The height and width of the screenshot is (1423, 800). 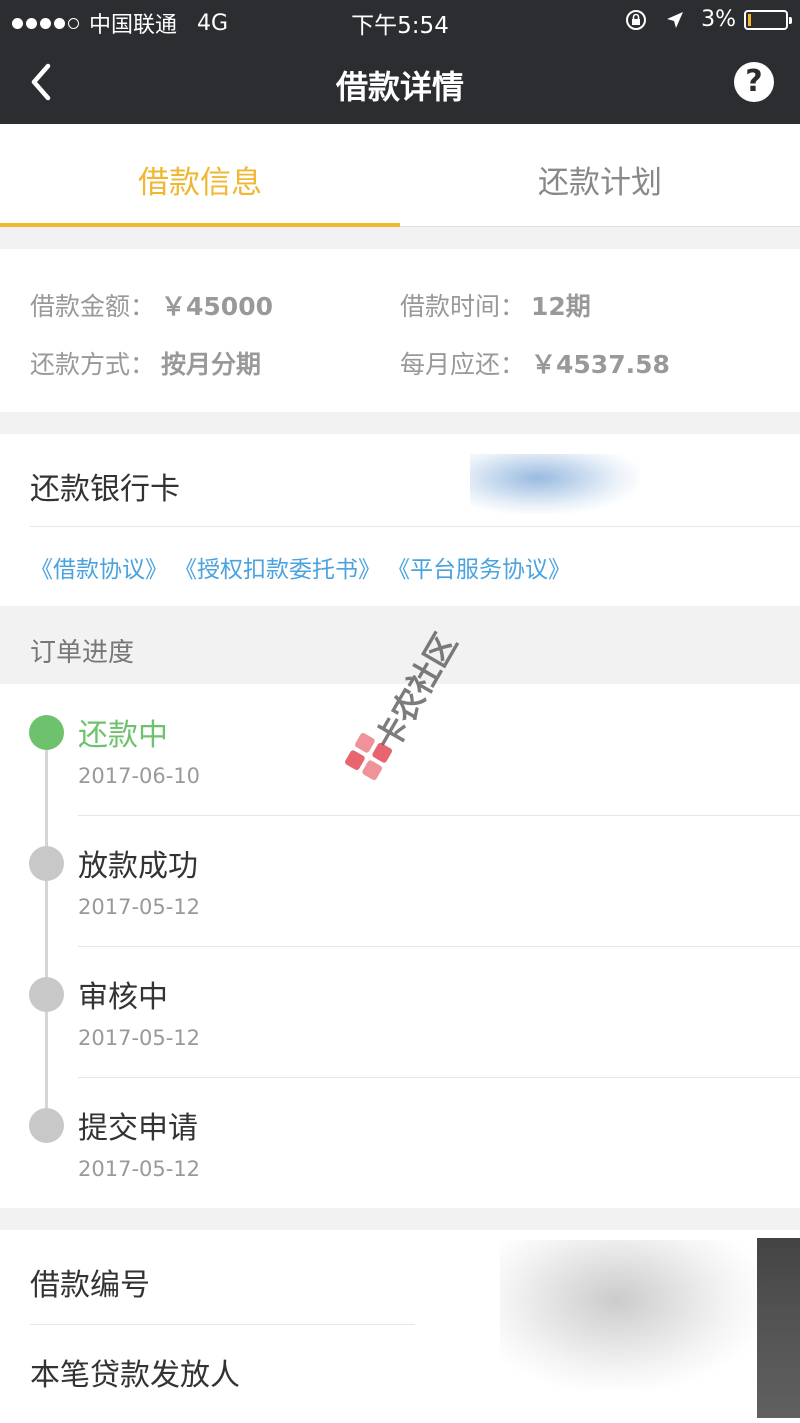 I want to click on nav-bar: 借款详情 ?, so click(x=400, y=82).